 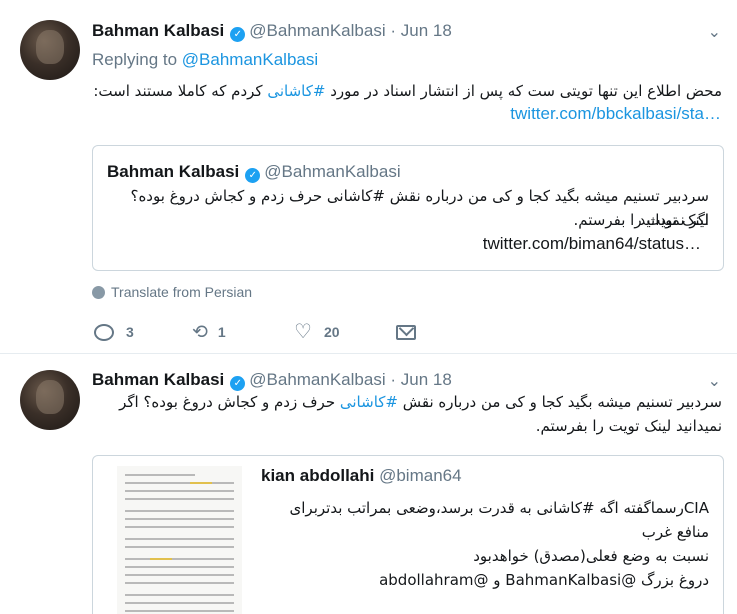 I want to click on translate-label: Translate from Persian, so click(x=182, y=292).